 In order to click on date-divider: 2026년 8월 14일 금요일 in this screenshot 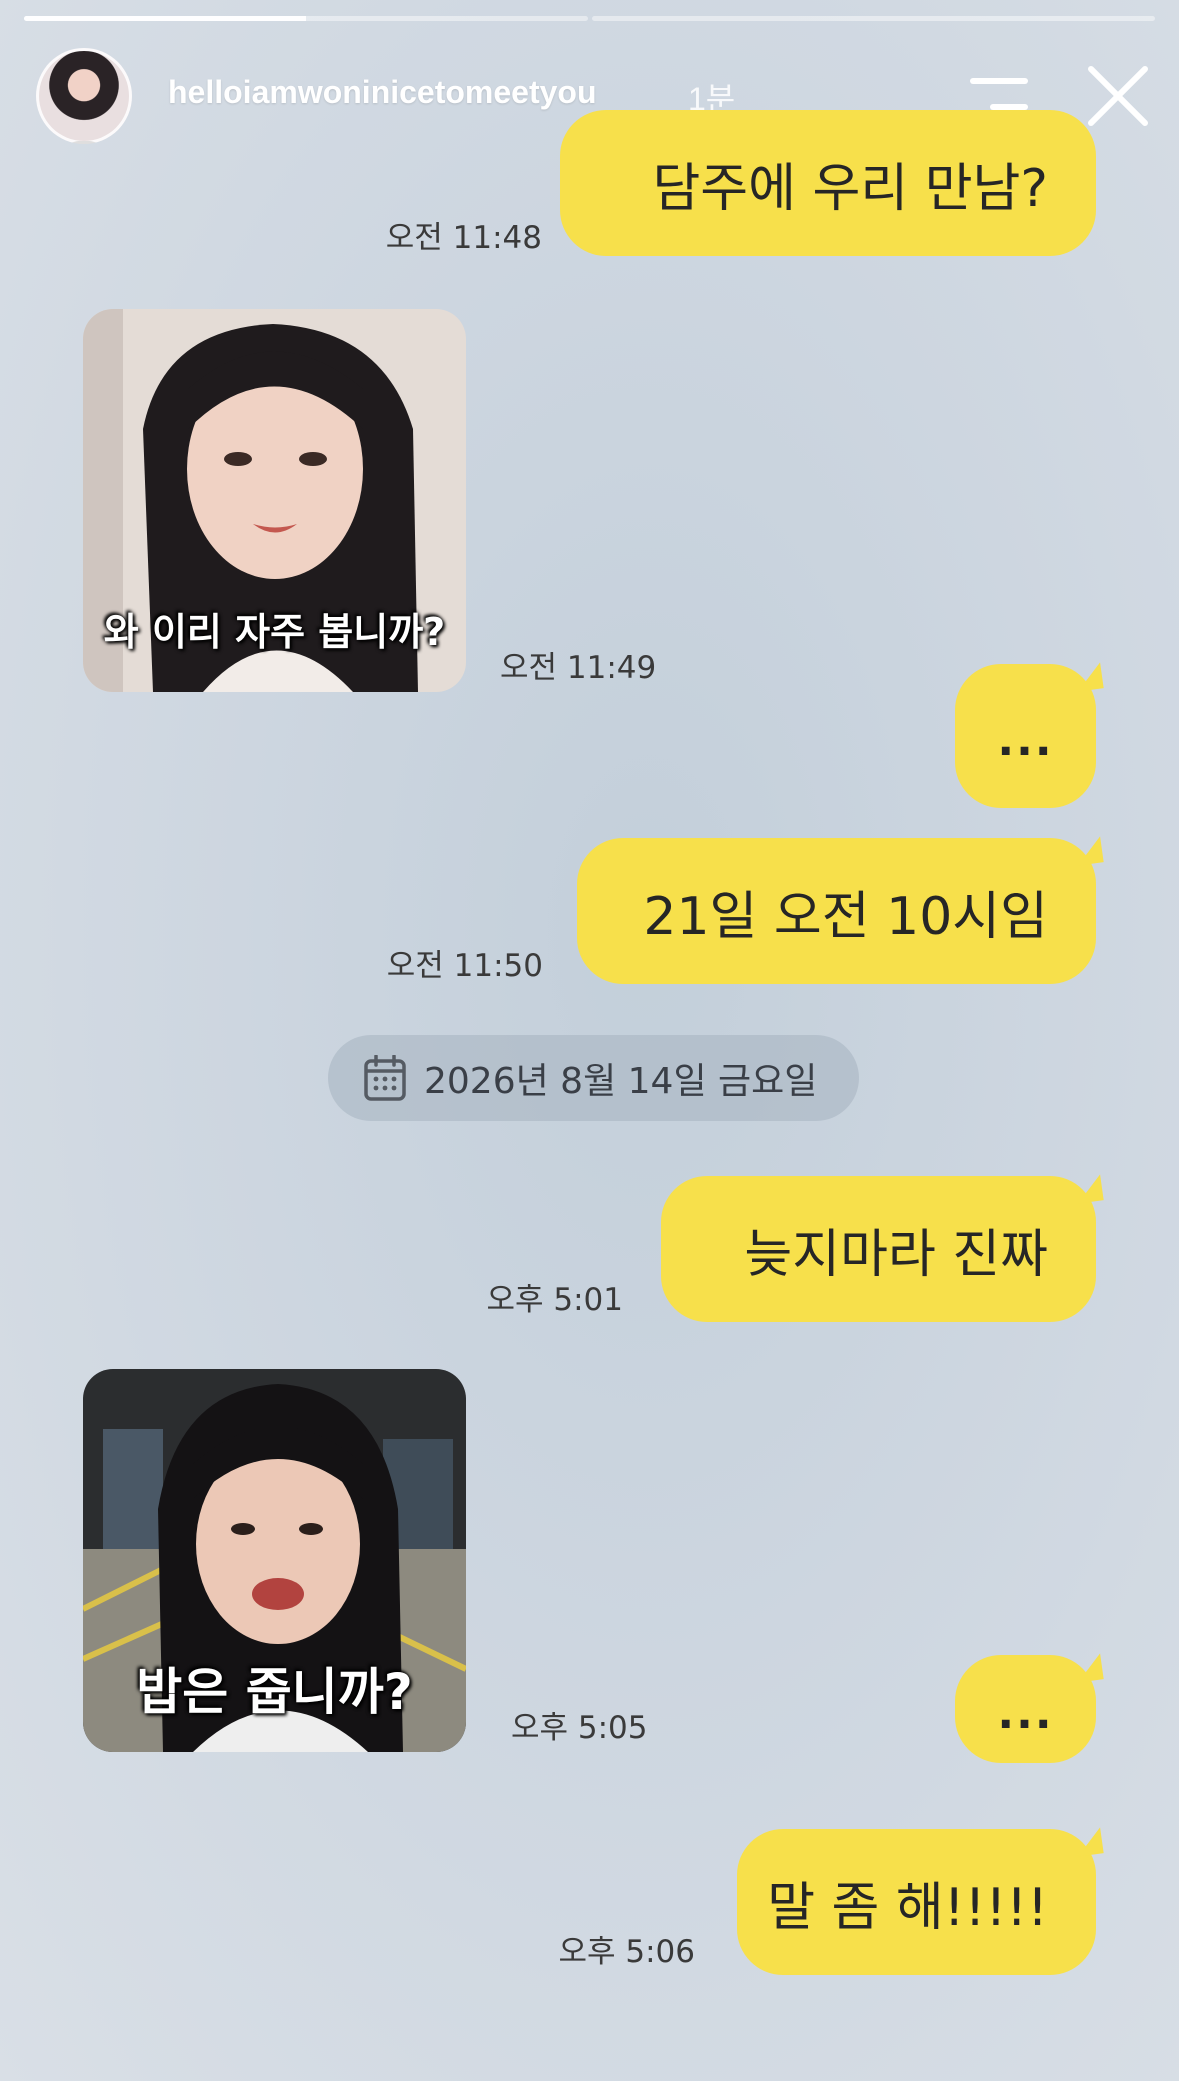, I will do `click(593, 1078)`.